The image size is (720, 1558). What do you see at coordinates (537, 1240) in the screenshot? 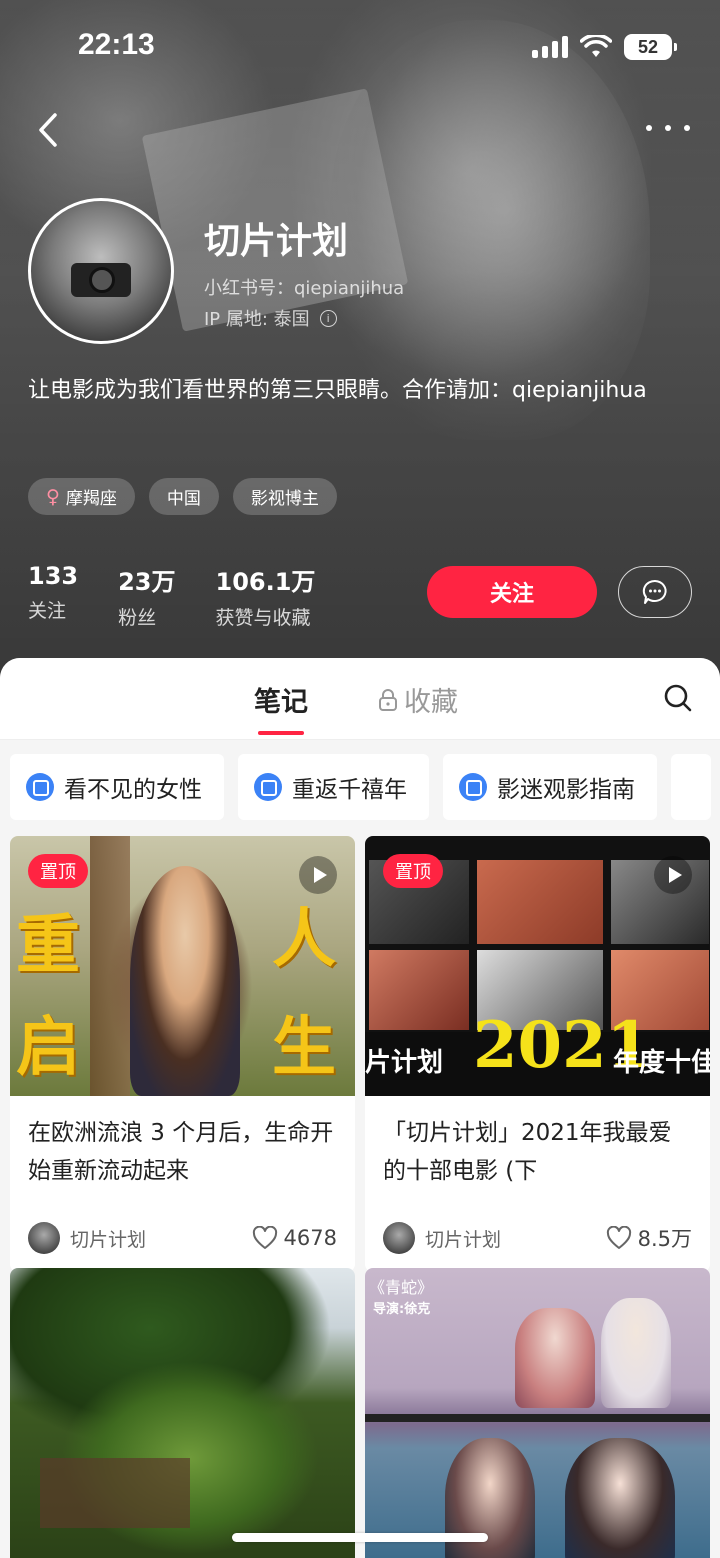
I see `note-meta: 切片计划 8.5万` at bounding box center [537, 1240].